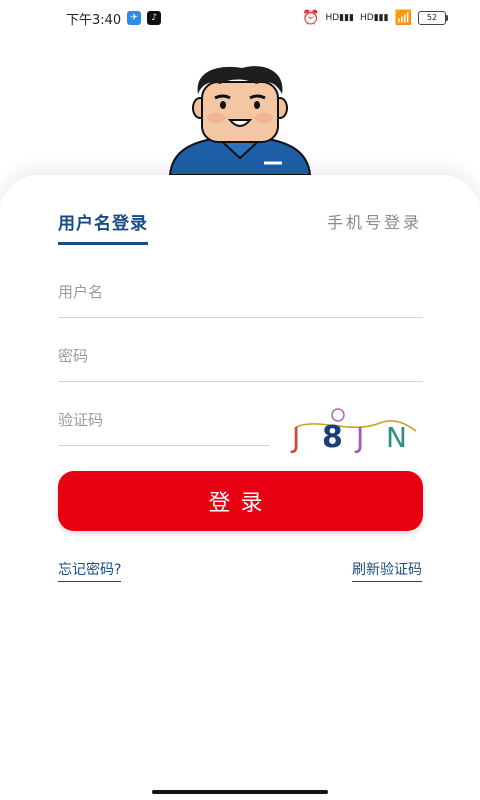  I want to click on mascot-avatar, so click(240, 118).